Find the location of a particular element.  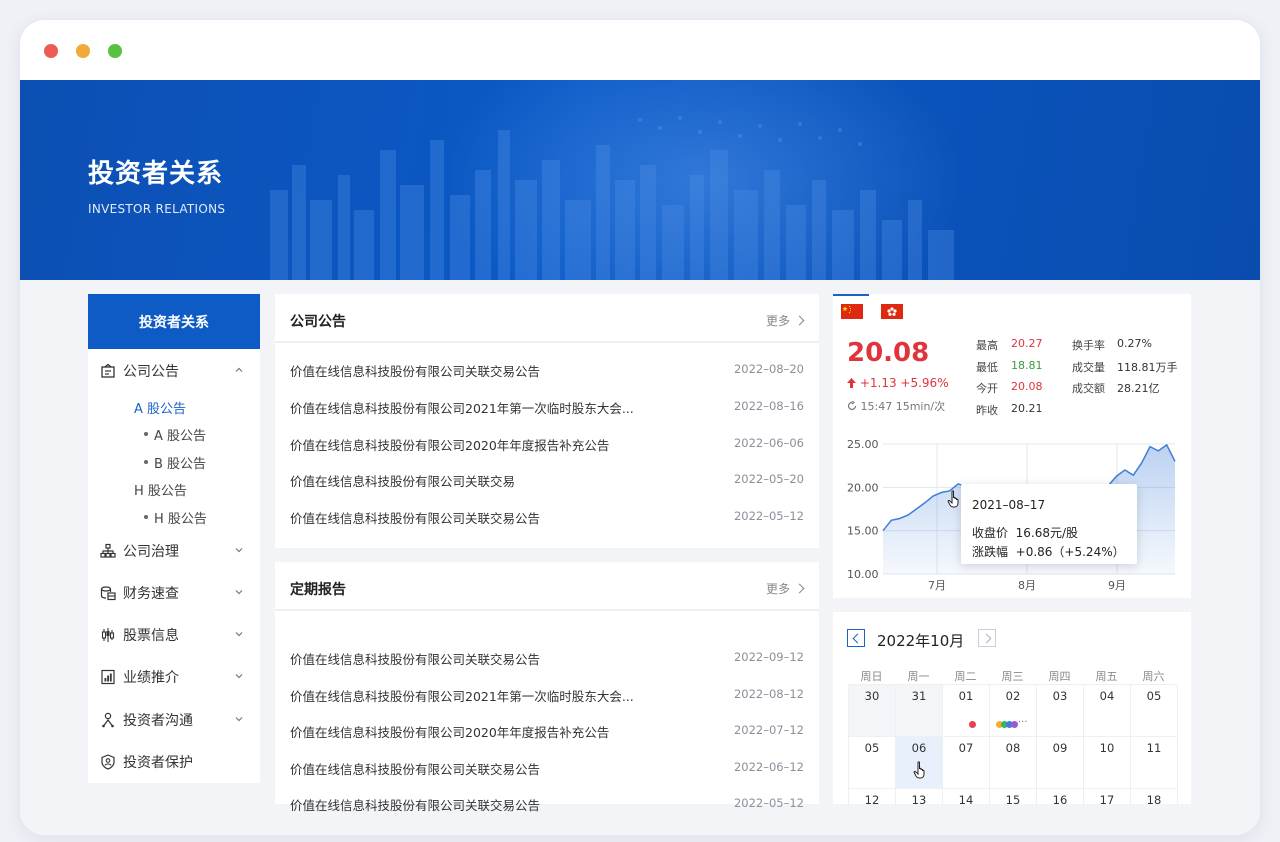

list-item-date: 2022–08–16 is located at coordinates (768, 406).